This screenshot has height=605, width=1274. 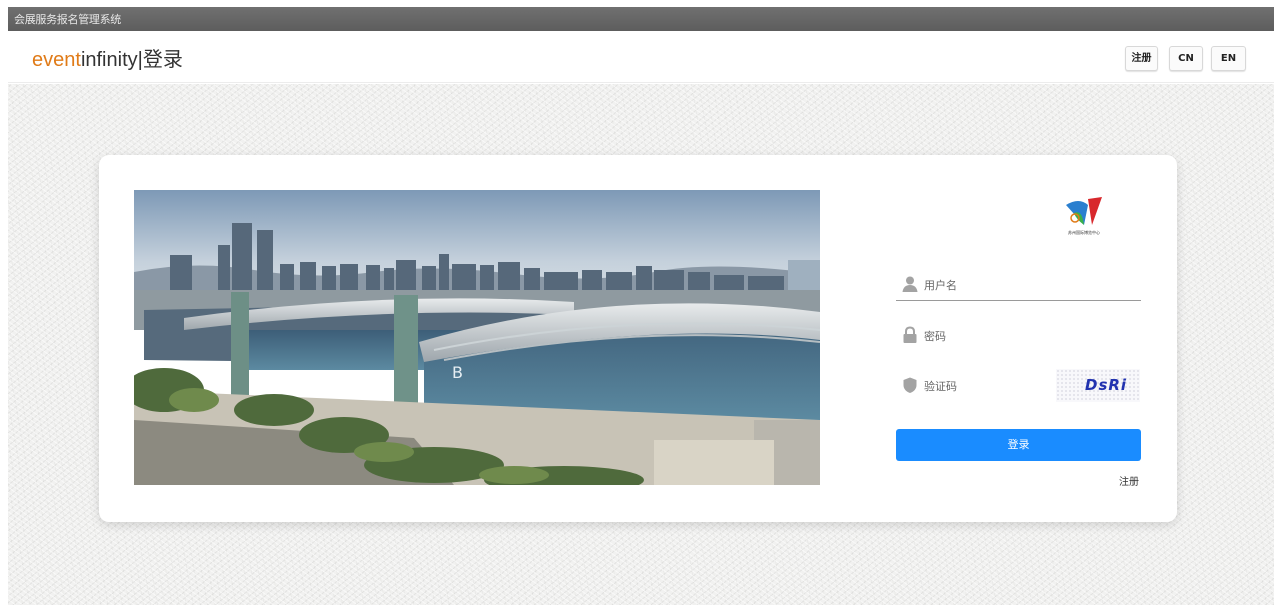 What do you see at coordinates (935, 336) in the screenshot?
I see `password-placeholder: 密码` at bounding box center [935, 336].